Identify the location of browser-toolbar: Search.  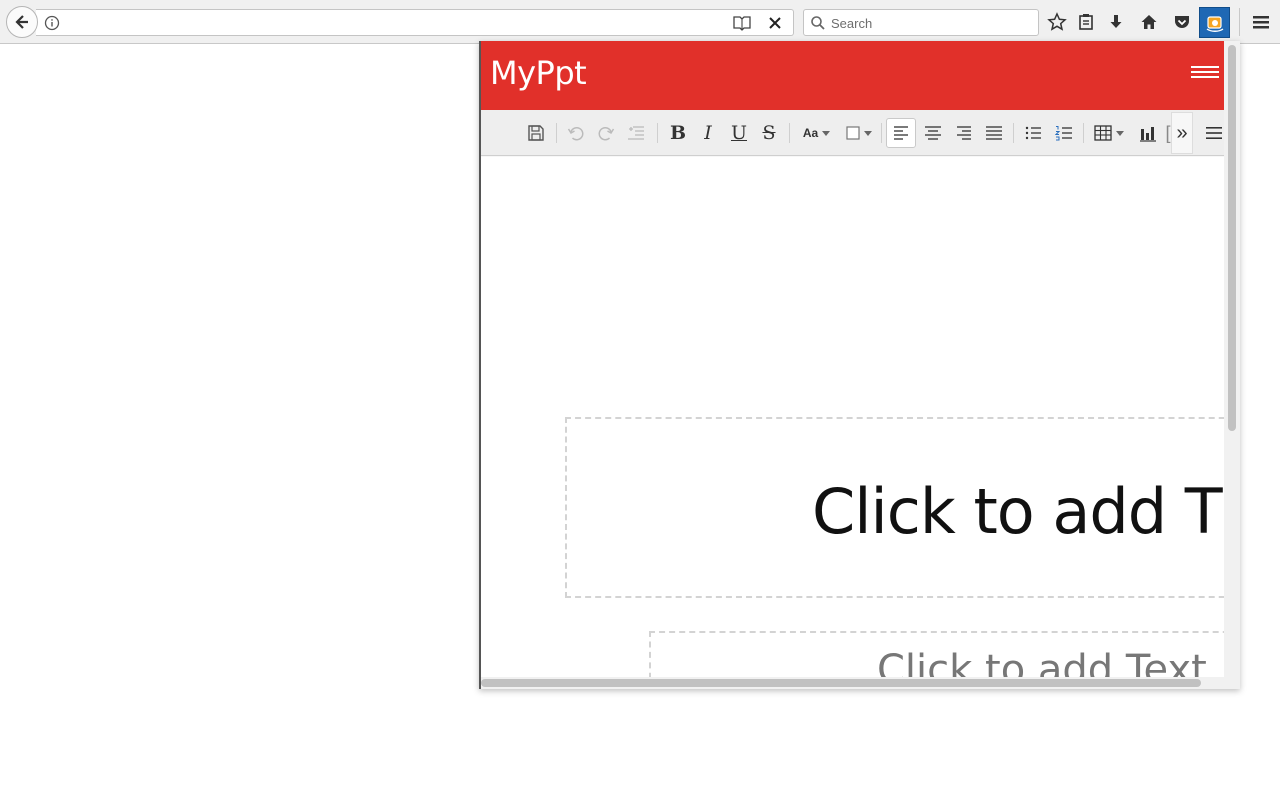
(640, 22).